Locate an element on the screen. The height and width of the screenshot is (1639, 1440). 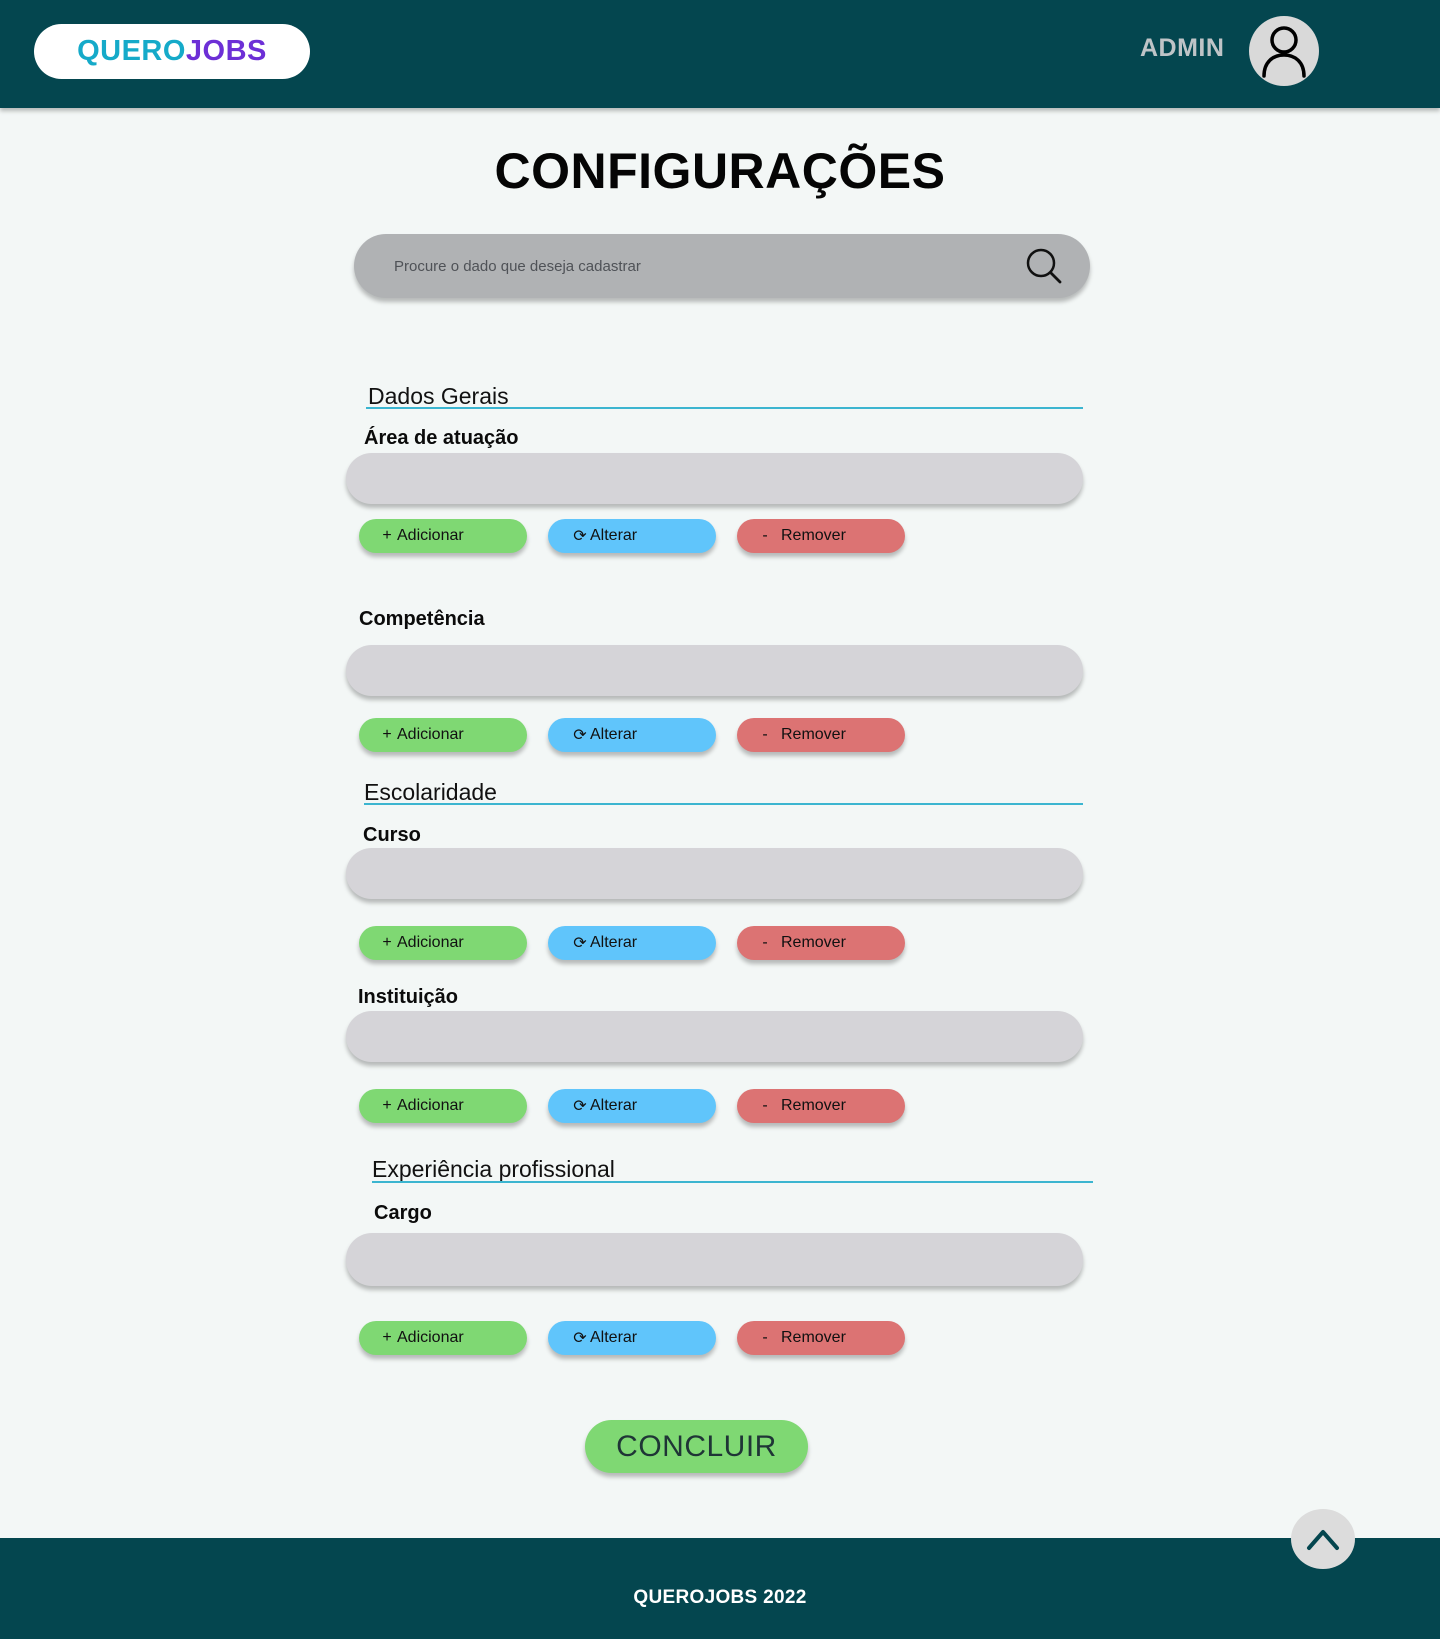
chevron-up-icon is located at coordinates (1323, 1540).